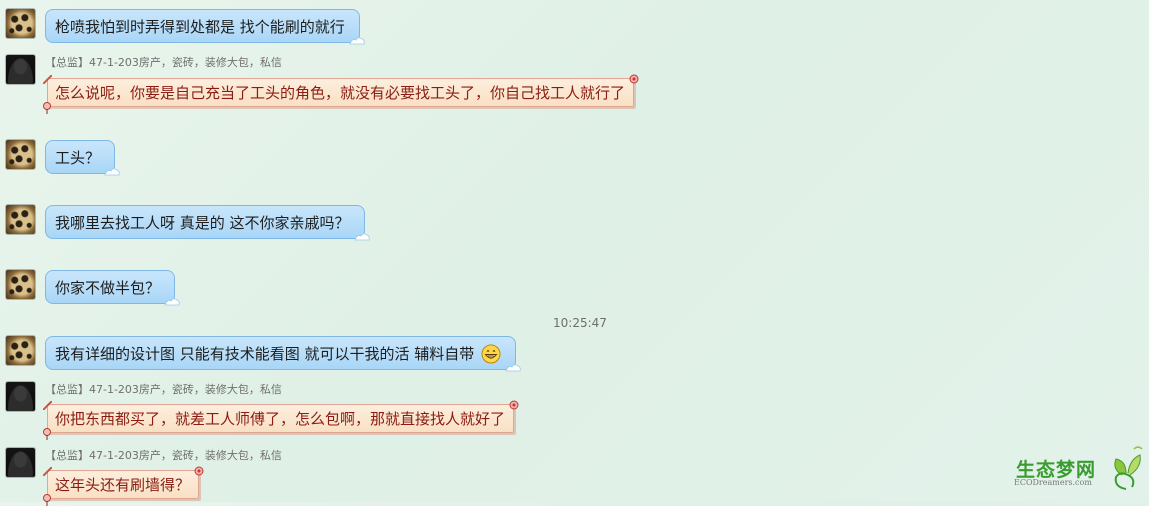 Image resolution: width=1149 pixels, height=506 pixels. Describe the element at coordinates (580, 323) in the screenshot. I see `message-timestamp: 10:25:47` at that location.